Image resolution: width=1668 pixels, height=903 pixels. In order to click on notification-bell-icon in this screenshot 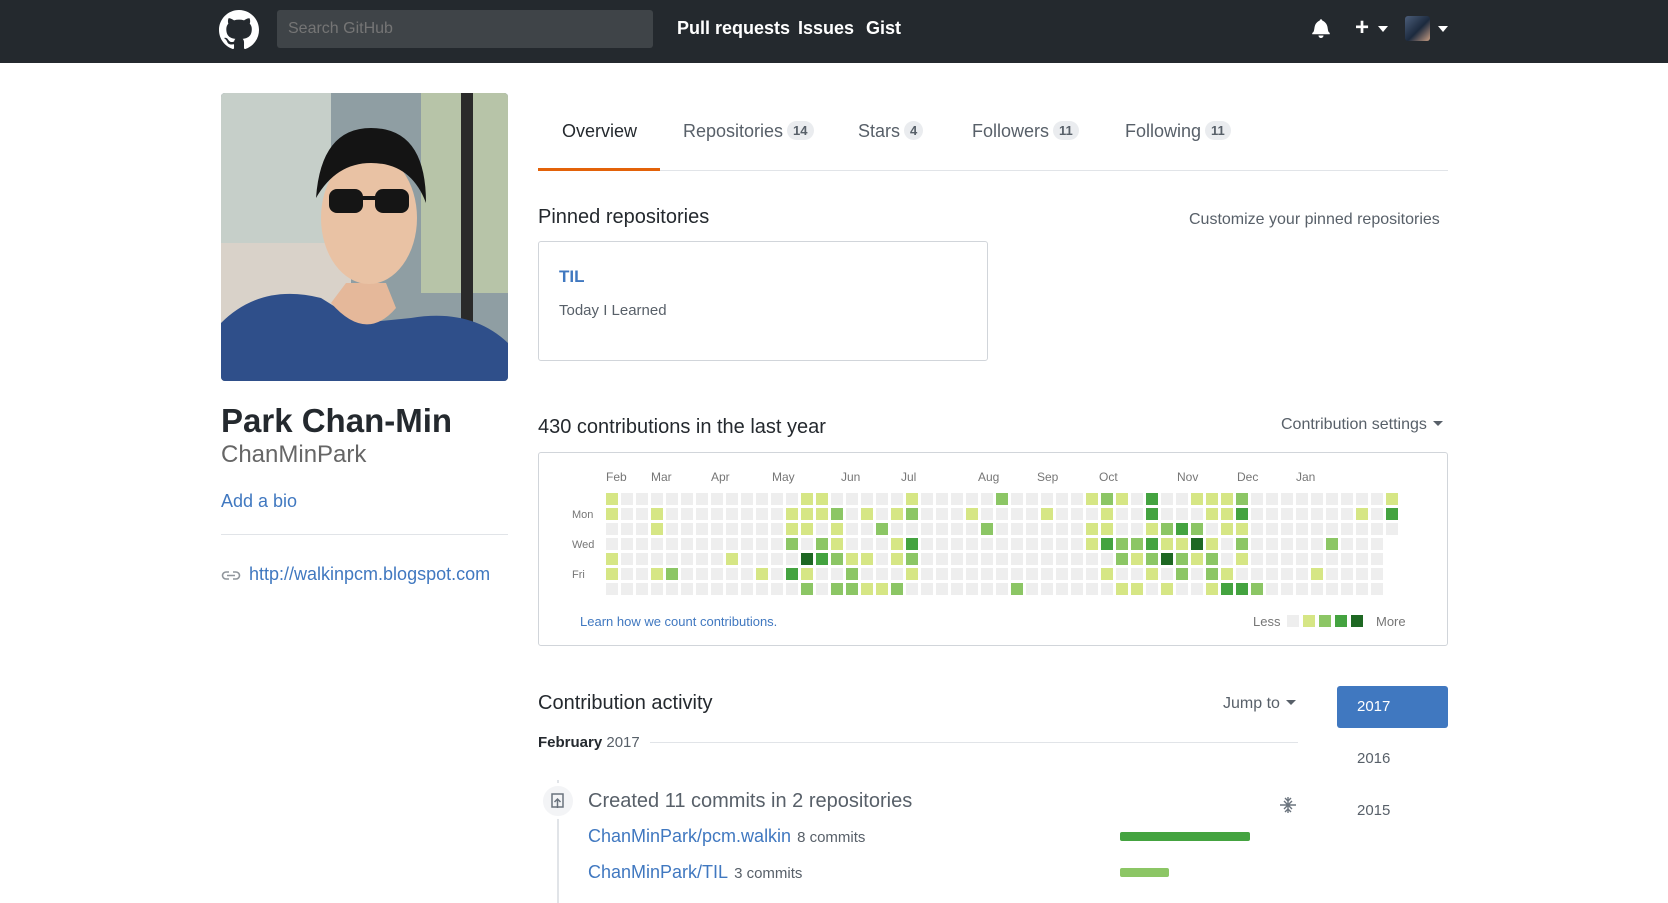, I will do `click(1321, 28)`.